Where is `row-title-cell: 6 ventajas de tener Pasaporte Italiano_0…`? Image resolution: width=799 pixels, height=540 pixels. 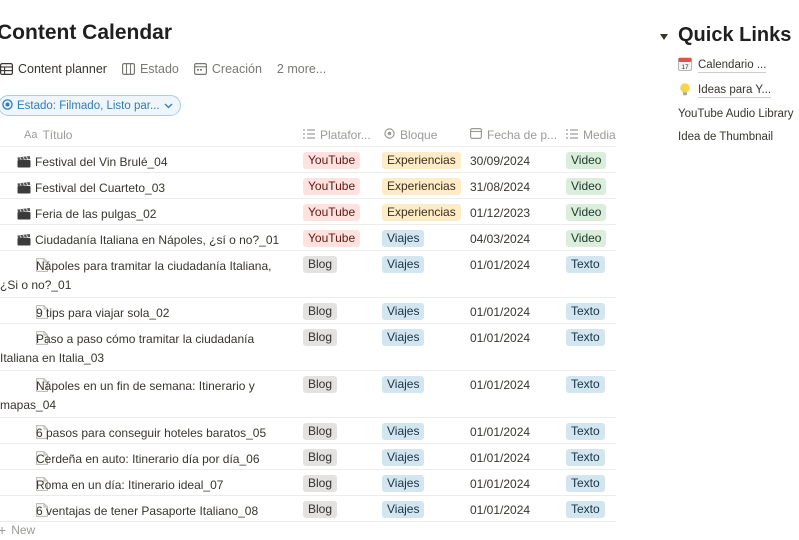 row-title-cell: 6 ventajas de tener Pasaporte Italiano_0… is located at coordinates (145, 511).